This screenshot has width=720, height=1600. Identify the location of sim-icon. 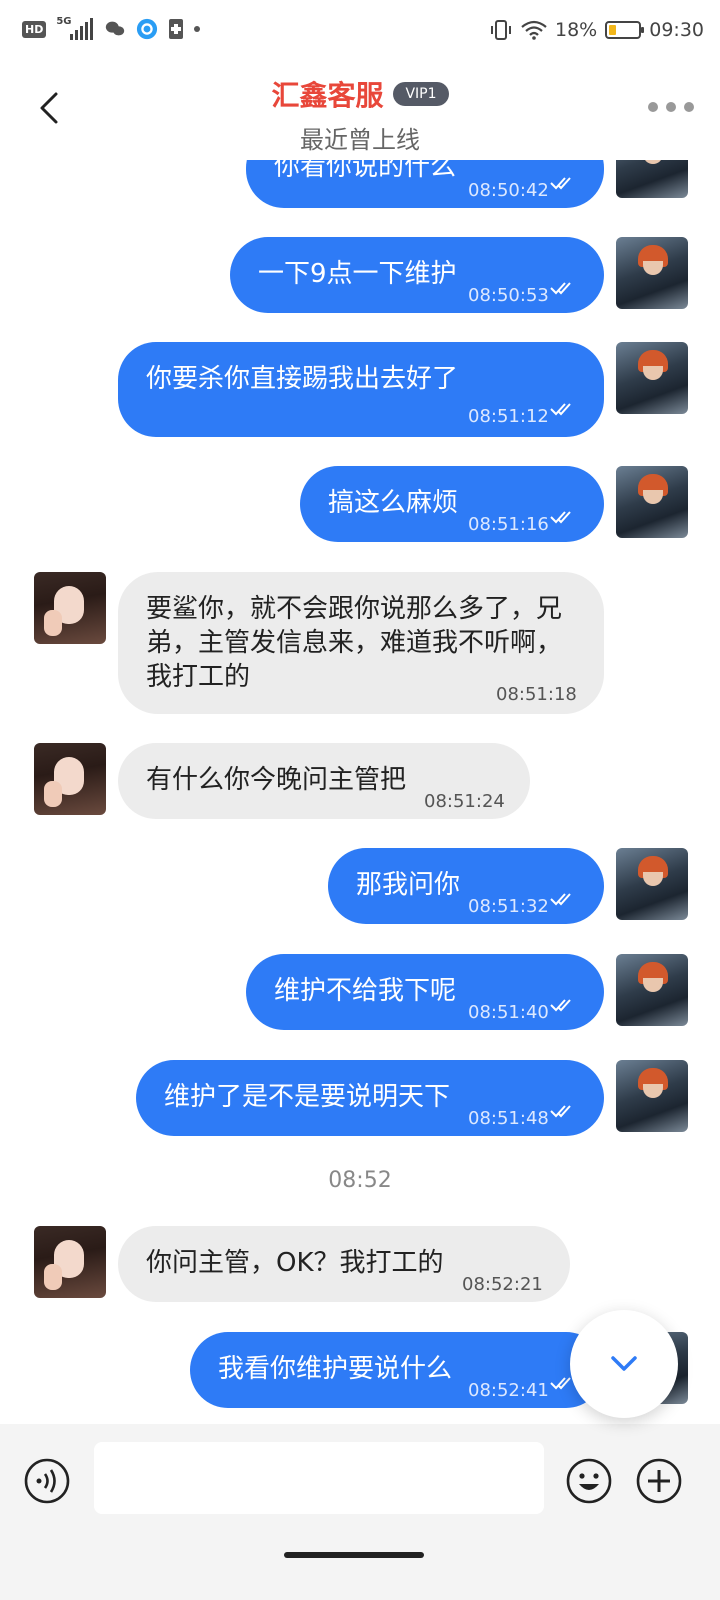
(176, 29).